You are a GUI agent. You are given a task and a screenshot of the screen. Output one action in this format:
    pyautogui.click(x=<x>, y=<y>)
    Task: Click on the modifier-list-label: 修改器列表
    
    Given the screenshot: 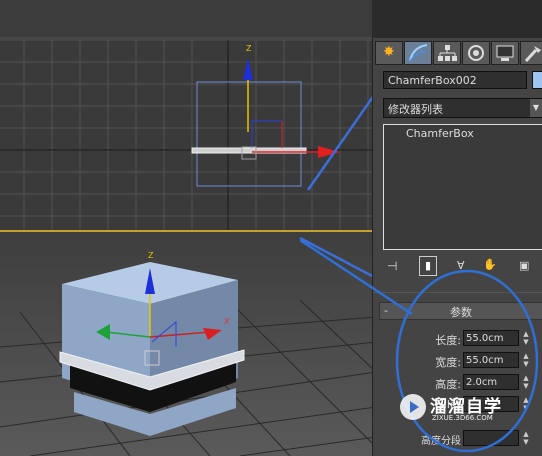 What is the action you would take?
    pyautogui.click(x=415, y=109)
    